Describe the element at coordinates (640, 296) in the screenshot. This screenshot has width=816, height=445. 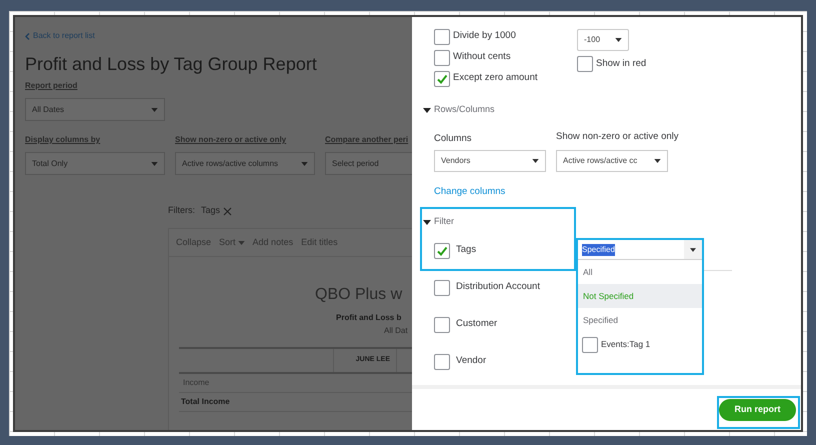
I see `dropdown-option: Not Specified` at that location.